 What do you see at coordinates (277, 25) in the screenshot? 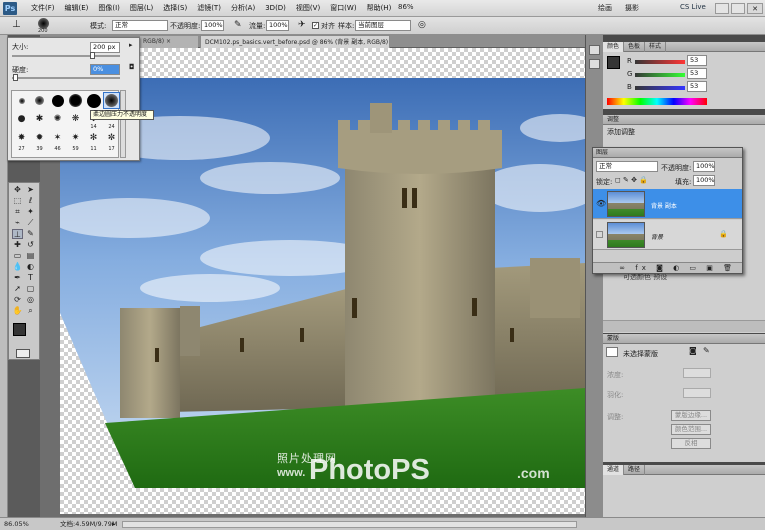
I see `flow-input: 100%` at bounding box center [277, 25].